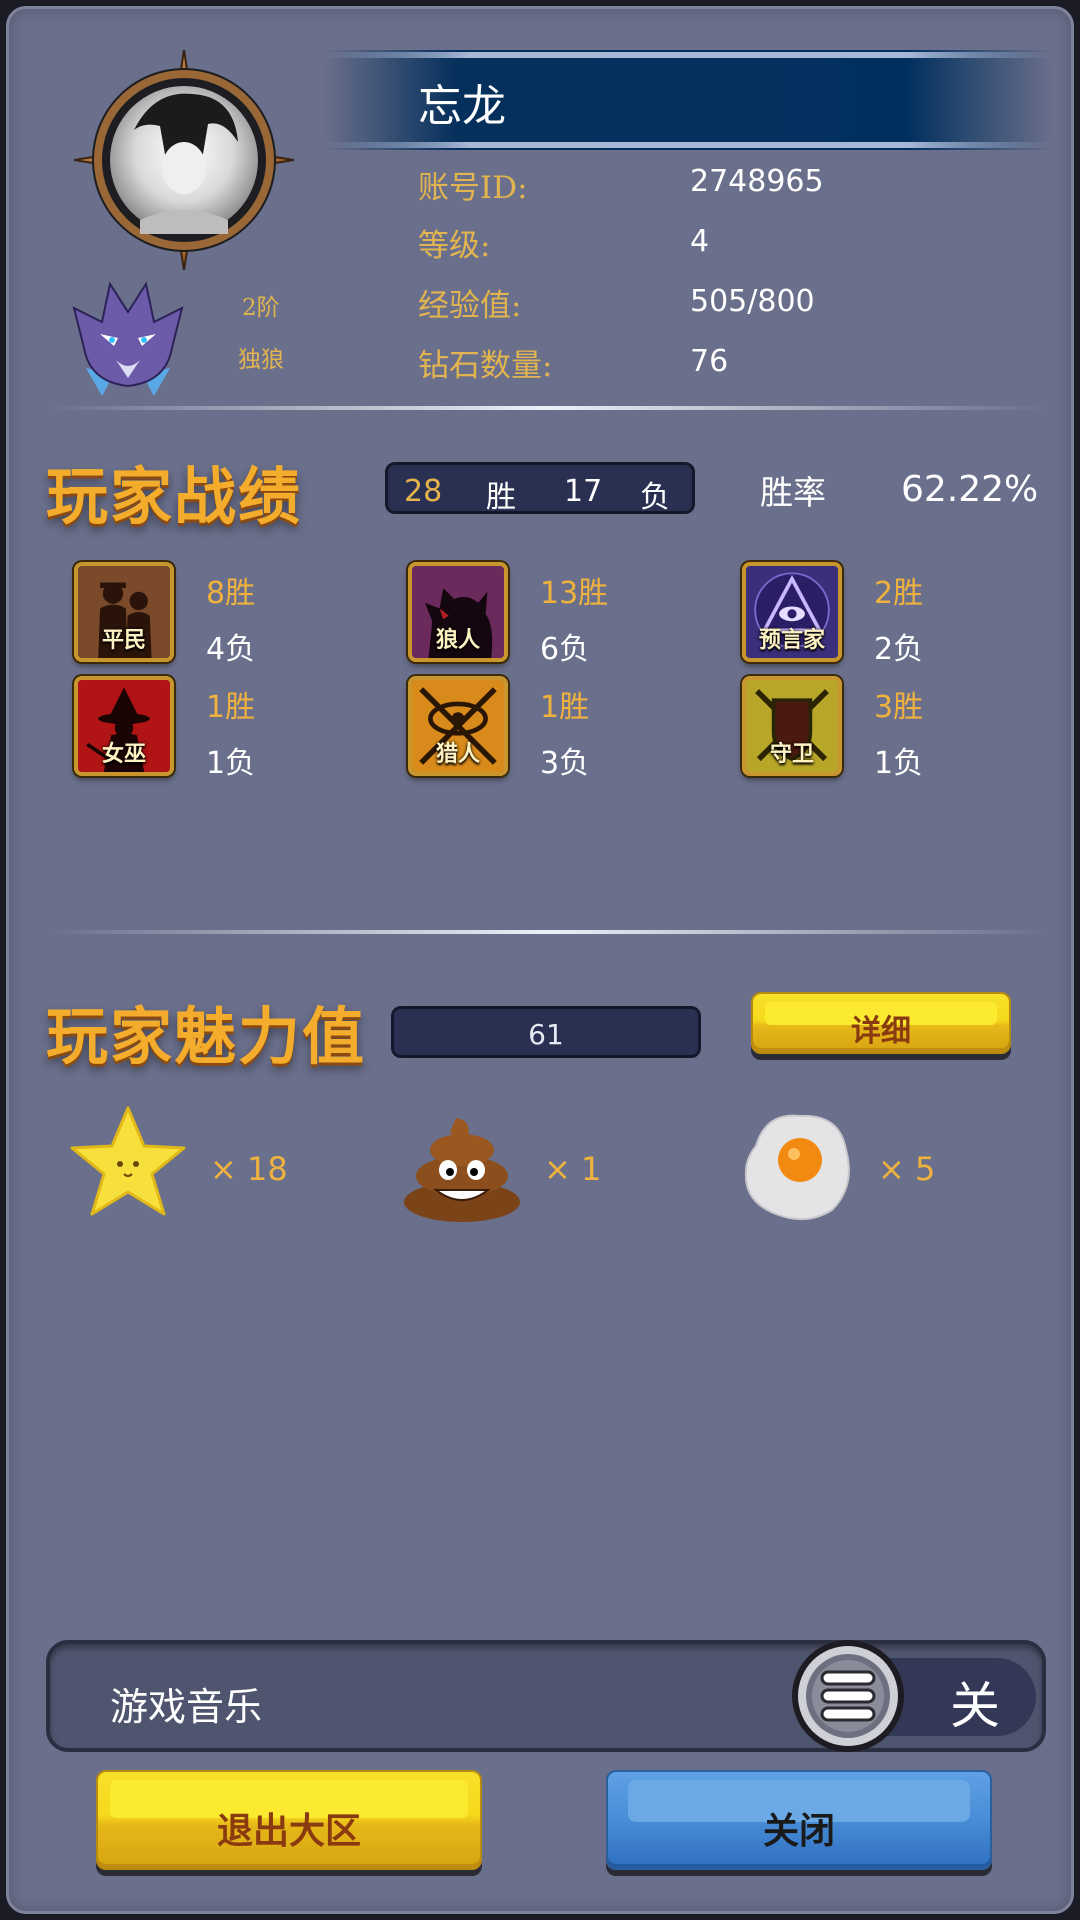 The image size is (1080, 1920). Describe the element at coordinates (907, 1169) in the screenshot. I see `egg-count: × 5` at that location.